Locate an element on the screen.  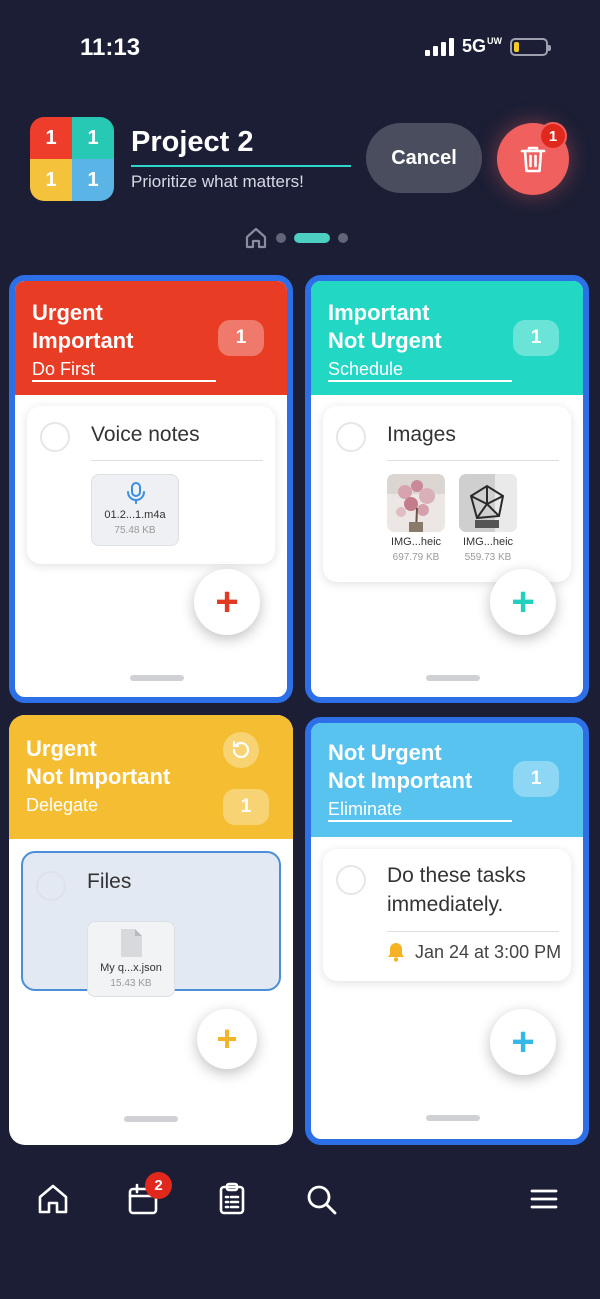
home-icon is located at coordinates (53, 1199).